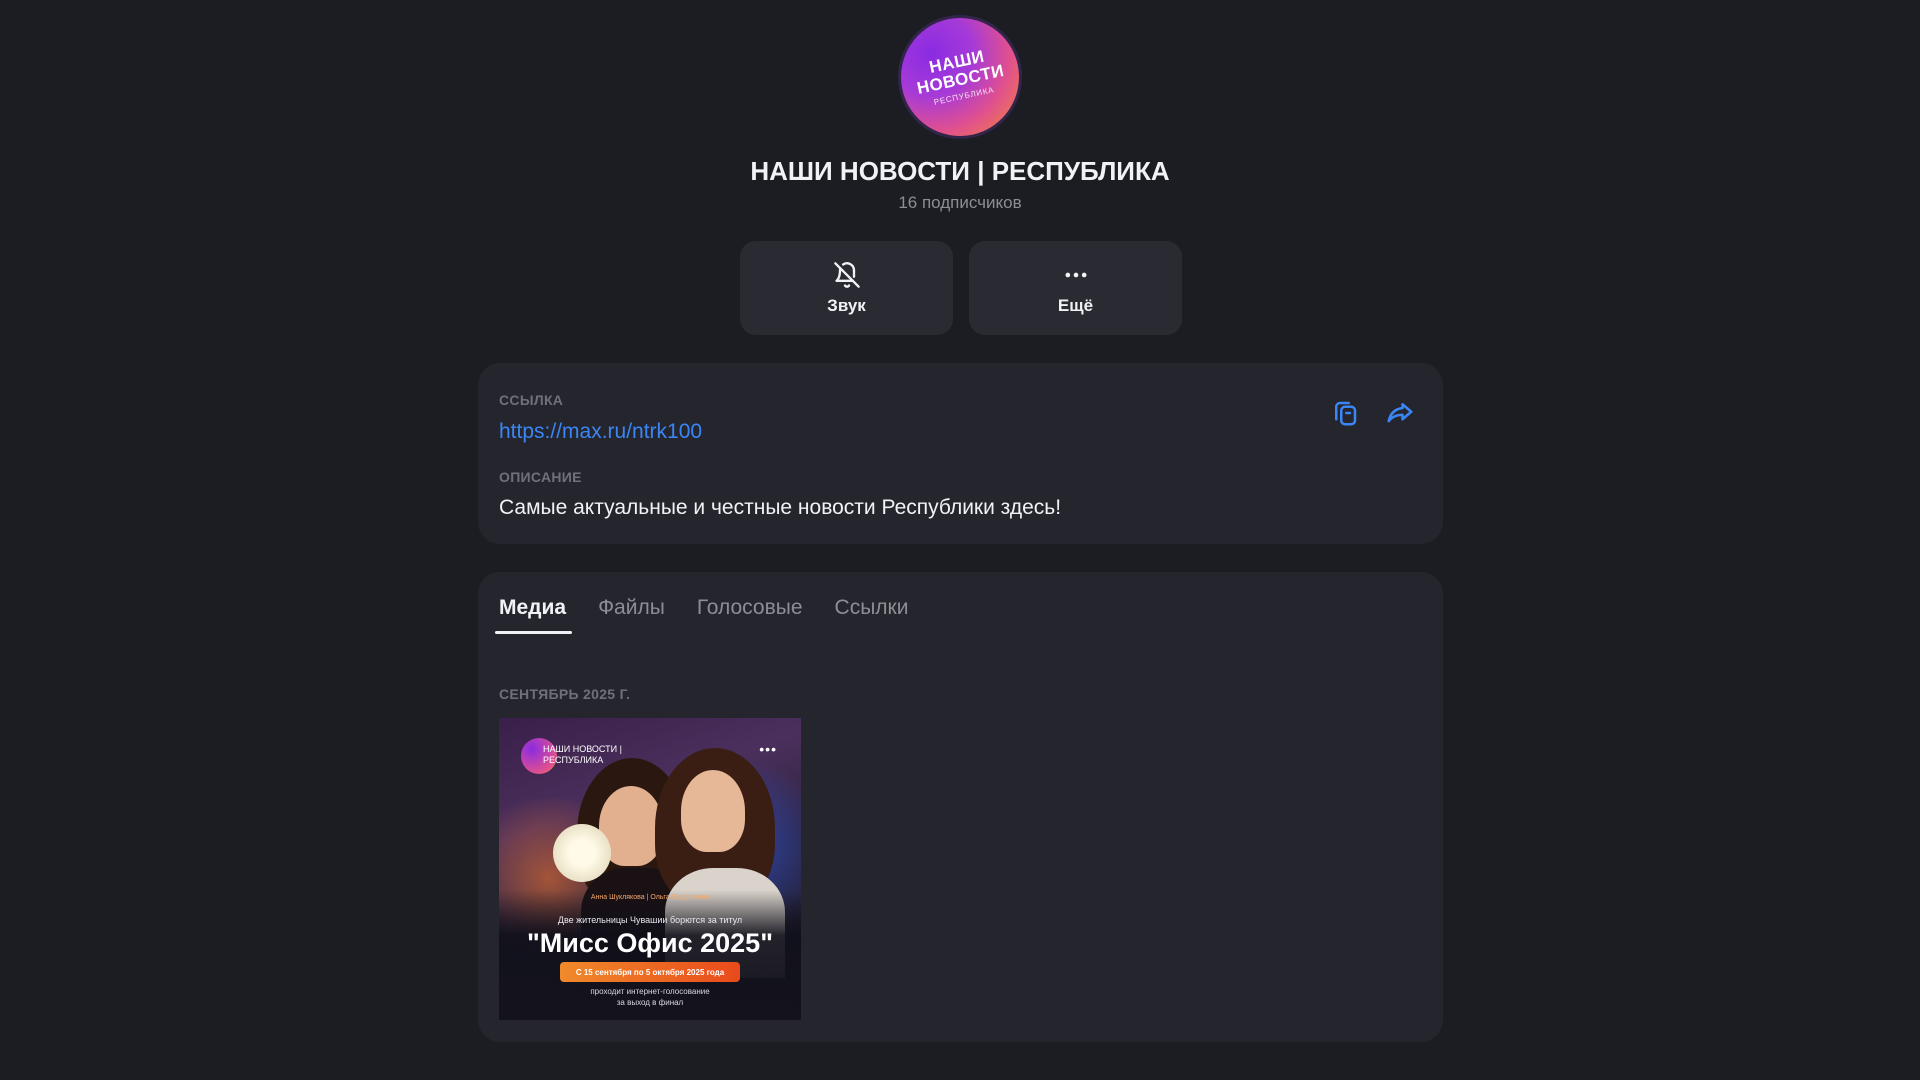  I want to click on sound-button: Звук, so click(846, 288).